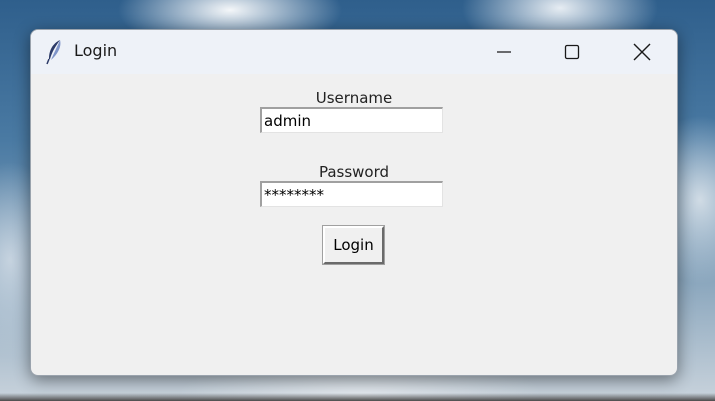 This screenshot has width=715, height=401. I want to click on minimize-button, so click(504, 52).